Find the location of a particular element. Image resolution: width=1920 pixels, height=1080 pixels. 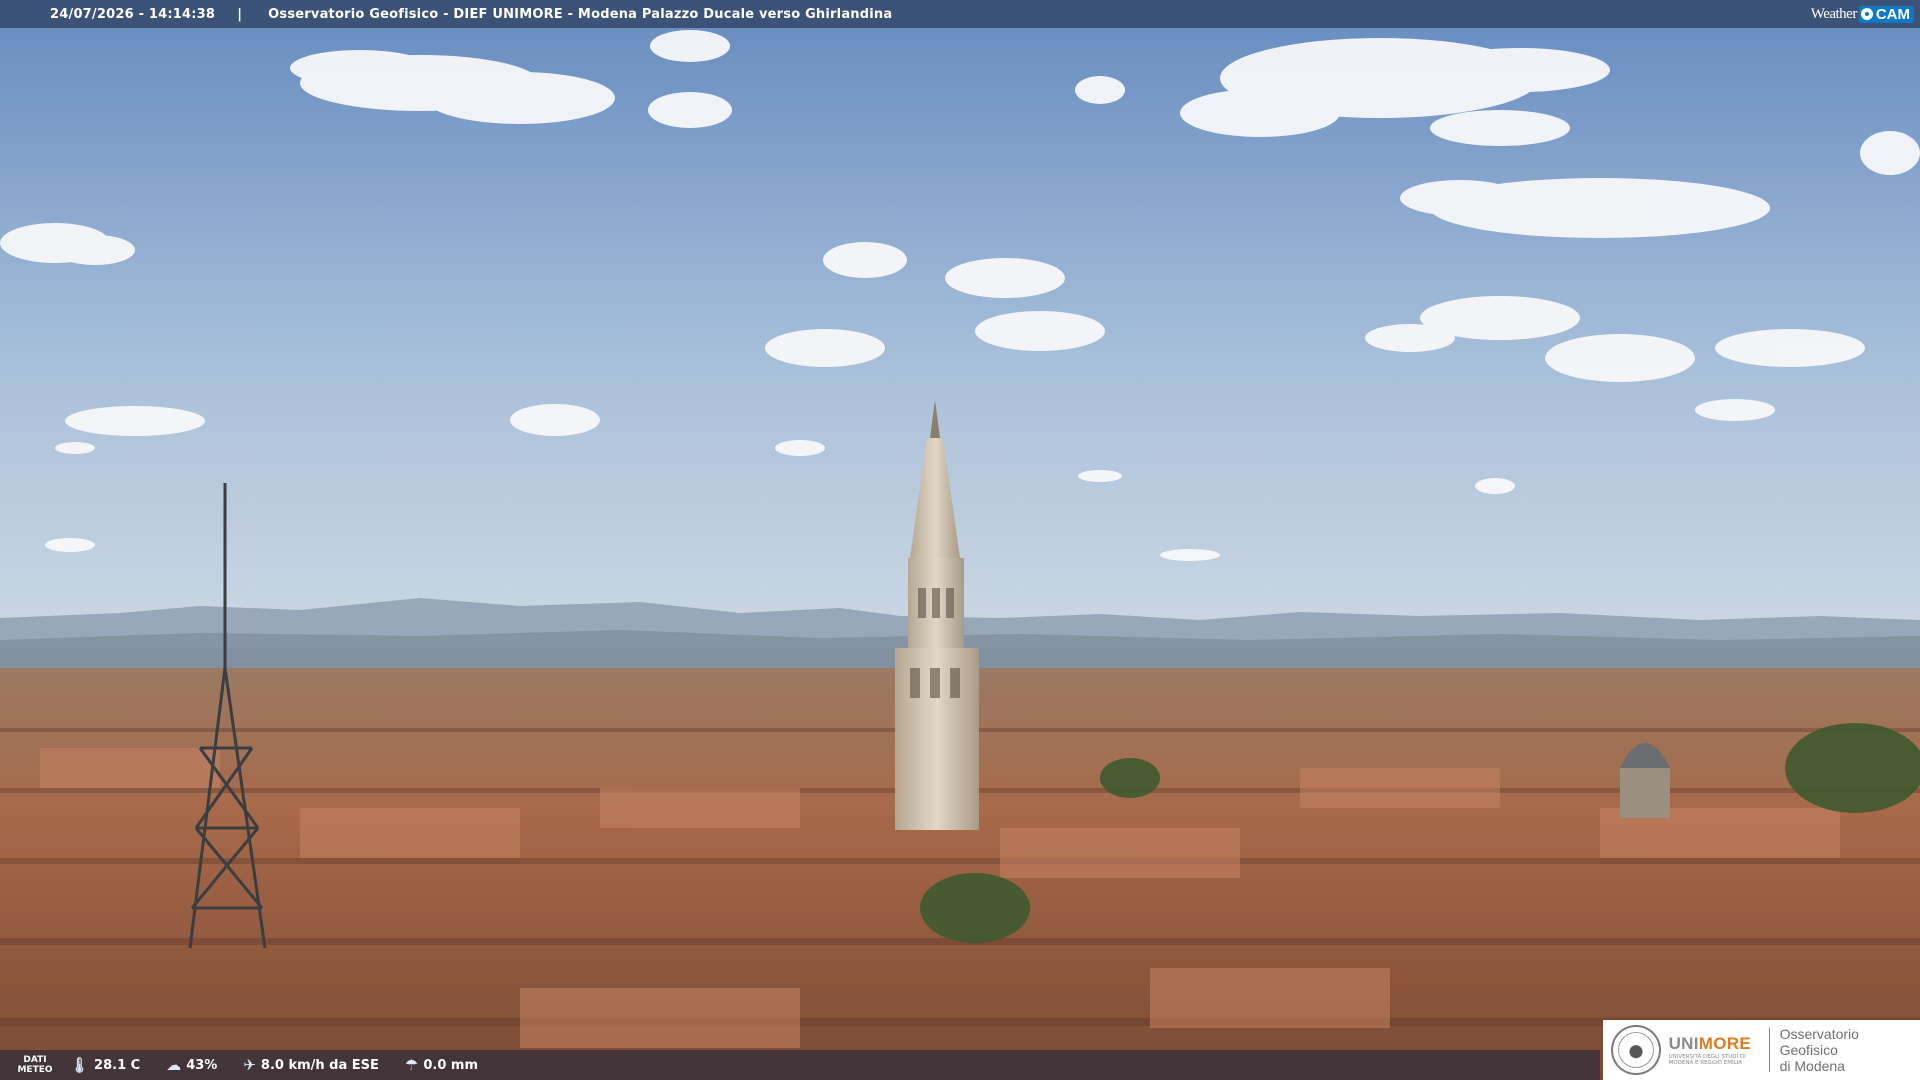

university-seal-icon is located at coordinates (1636, 1050).